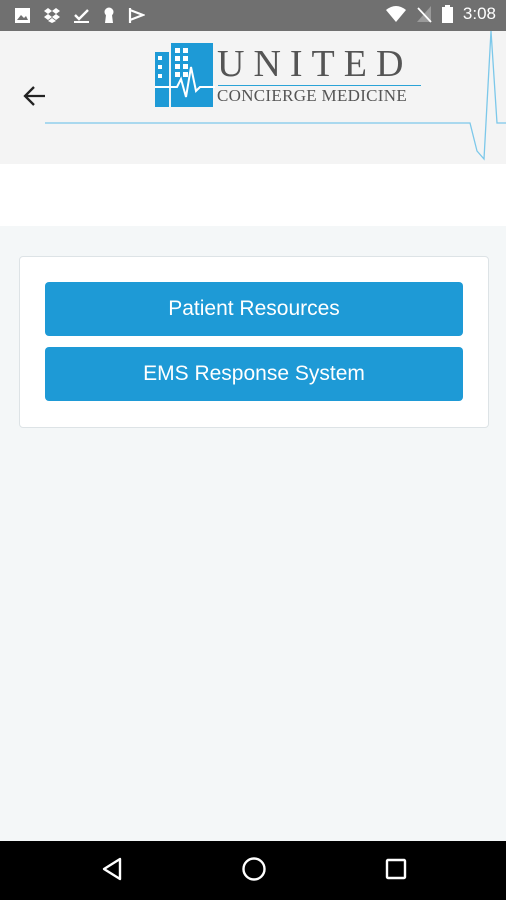 The width and height of the screenshot is (506, 900). I want to click on image-icon, so click(22, 15).